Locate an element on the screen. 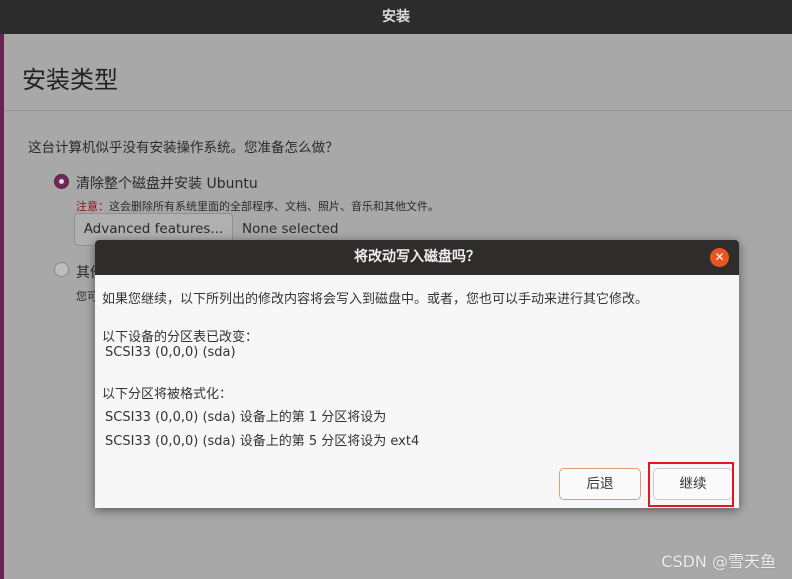 The width and height of the screenshot is (792, 579). question-text: 这台计算机似乎没有安装操作系统。您准备怎么做？ is located at coordinates (183, 148).